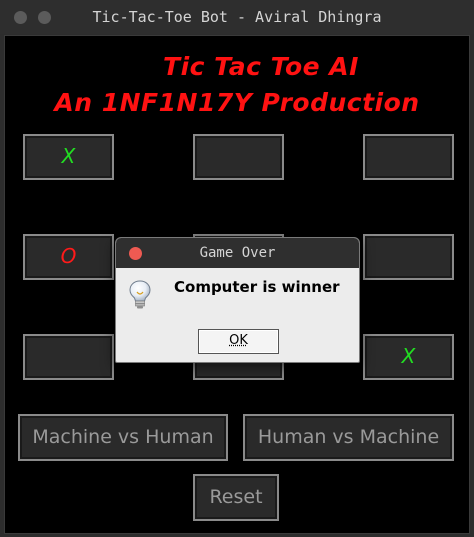 This screenshot has width=474, height=537. I want to click on window-titlebar: Tic-Tac-Toe Bot - Aviral Dhingra, so click(237, 17).